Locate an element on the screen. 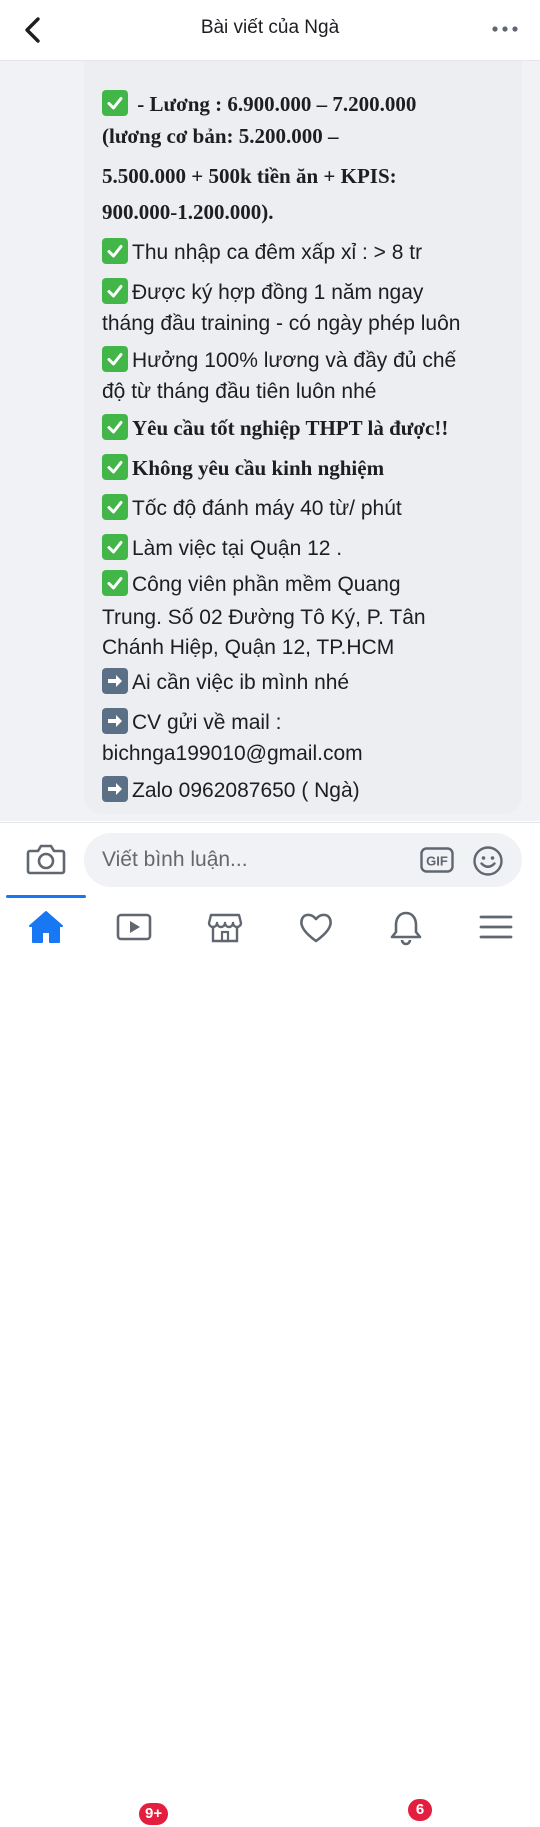 The height and width of the screenshot is (1827, 540). post-line: Hưởng 100% lương và đầy đủ chế is located at coordinates (279, 360).